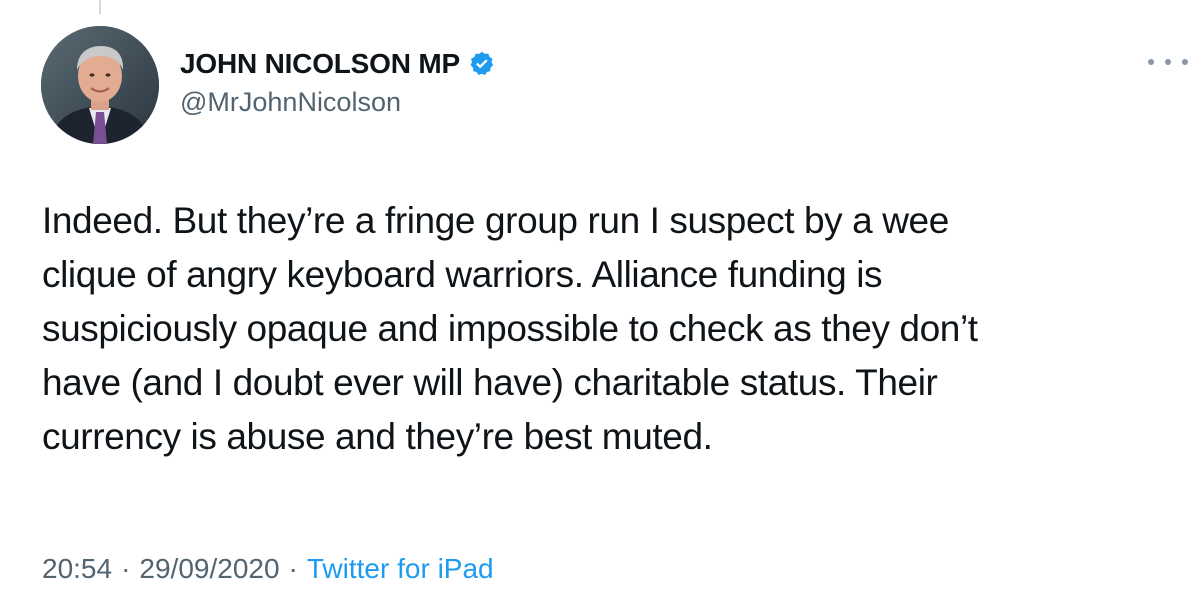  Describe the element at coordinates (100, 7) in the screenshot. I see `thread-connector-line` at that location.